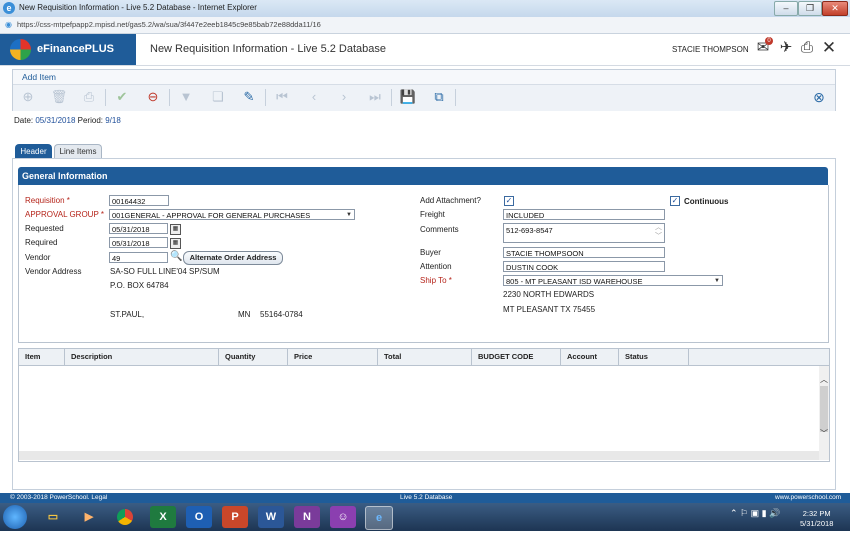 Image resolution: width=850 pixels, height=533 pixels. Describe the element at coordinates (436, 266) in the screenshot. I see `attention-label: Attention` at that location.